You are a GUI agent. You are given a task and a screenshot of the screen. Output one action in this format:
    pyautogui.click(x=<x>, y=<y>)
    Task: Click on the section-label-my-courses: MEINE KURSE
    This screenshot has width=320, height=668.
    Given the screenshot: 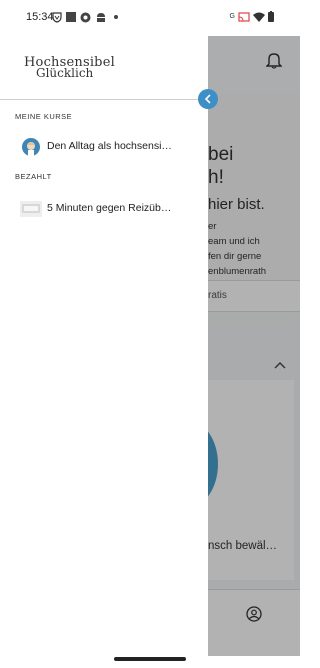 What is the action you would take?
    pyautogui.click(x=44, y=116)
    